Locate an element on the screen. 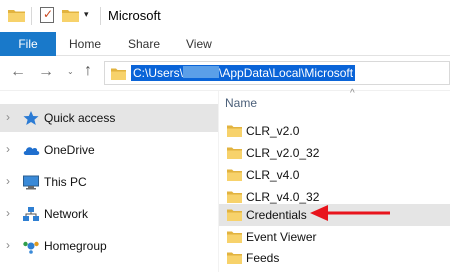  address-path: C:\Users\ \AppData\Local\Microsoft is located at coordinates (243, 73).